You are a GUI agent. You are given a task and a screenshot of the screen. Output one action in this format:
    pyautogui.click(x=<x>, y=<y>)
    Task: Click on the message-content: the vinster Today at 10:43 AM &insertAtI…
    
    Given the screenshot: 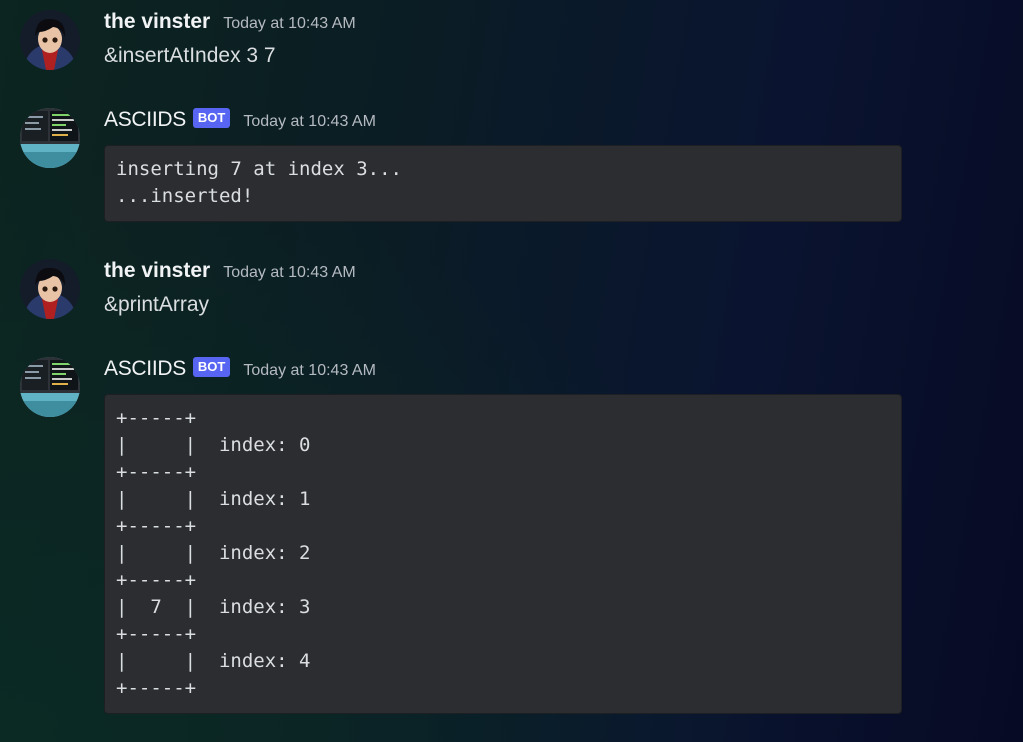 What is the action you would take?
    pyautogui.click(x=504, y=39)
    